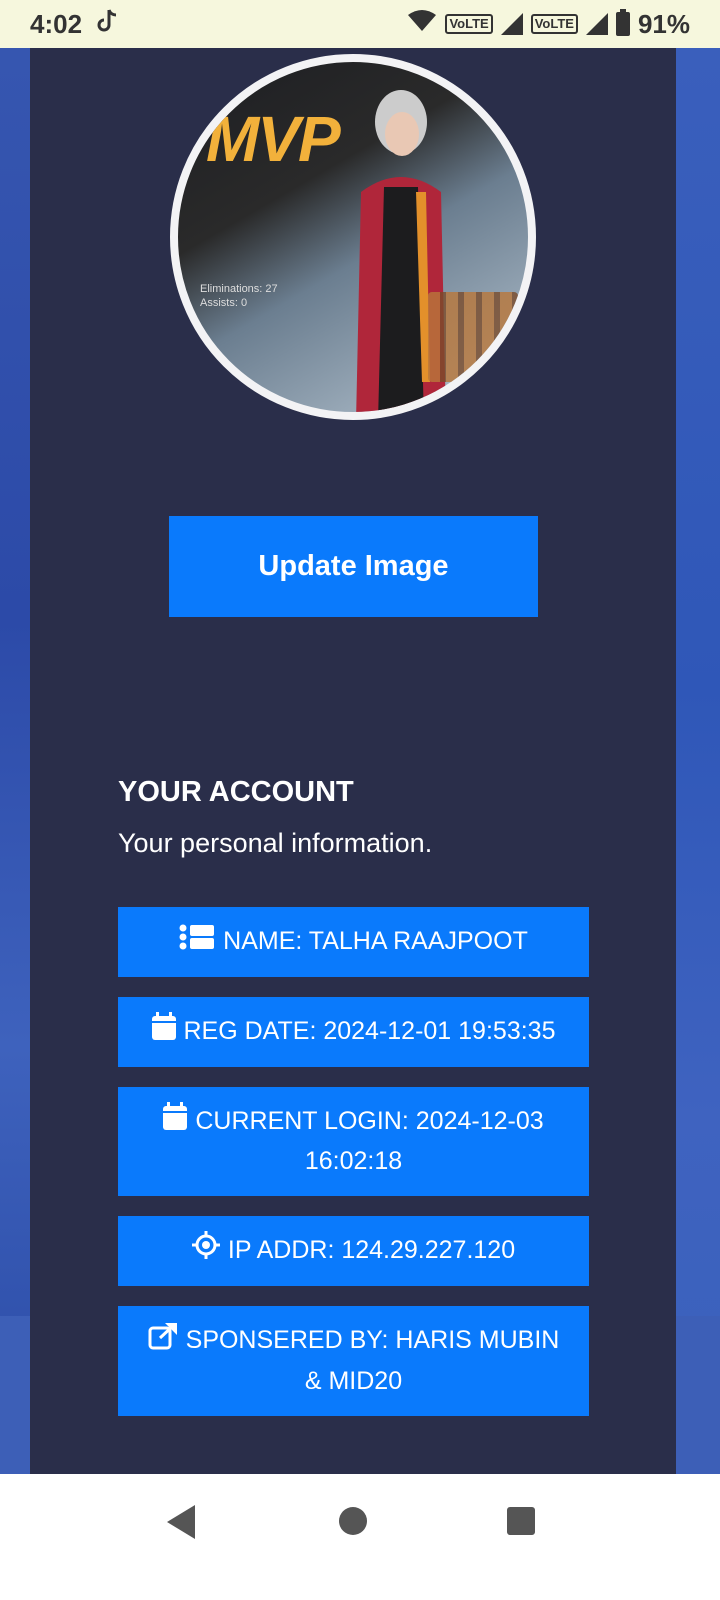 The width and height of the screenshot is (720, 1600). Describe the element at coordinates (205, 1251) in the screenshot. I see `crosshair-icon` at that location.